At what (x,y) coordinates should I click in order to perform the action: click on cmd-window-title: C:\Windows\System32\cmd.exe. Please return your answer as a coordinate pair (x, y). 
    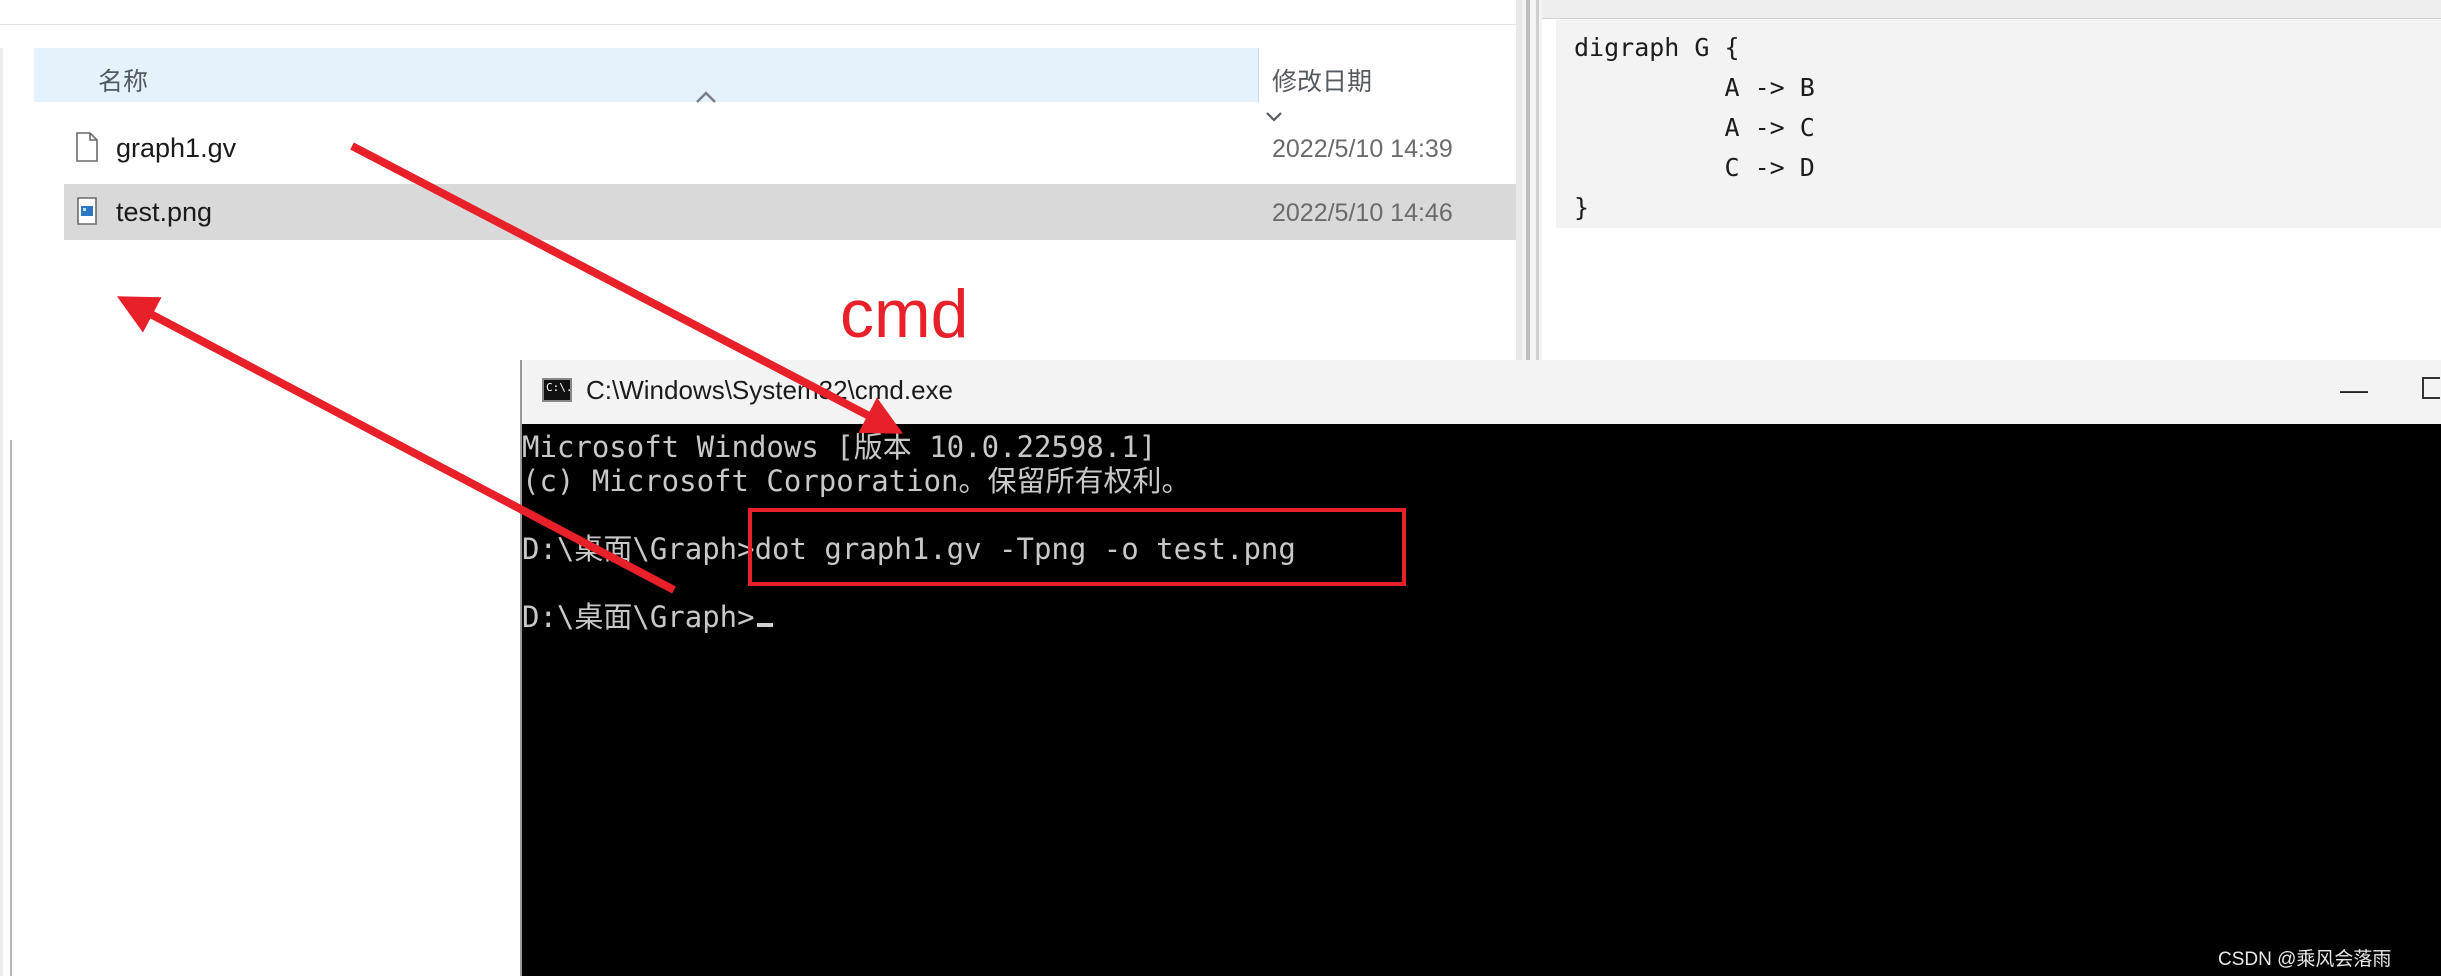
    Looking at the image, I should click on (770, 390).